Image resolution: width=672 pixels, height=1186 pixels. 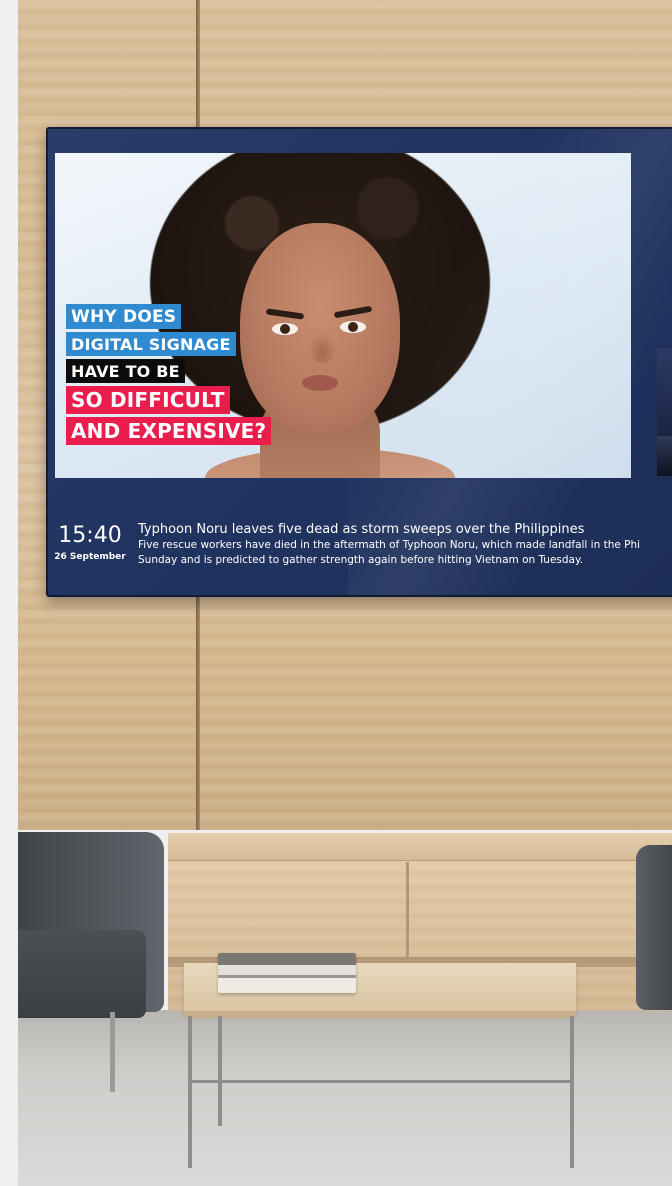 What do you see at coordinates (90, 557) in the screenshot?
I see `clock-date: 26 September` at bounding box center [90, 557].